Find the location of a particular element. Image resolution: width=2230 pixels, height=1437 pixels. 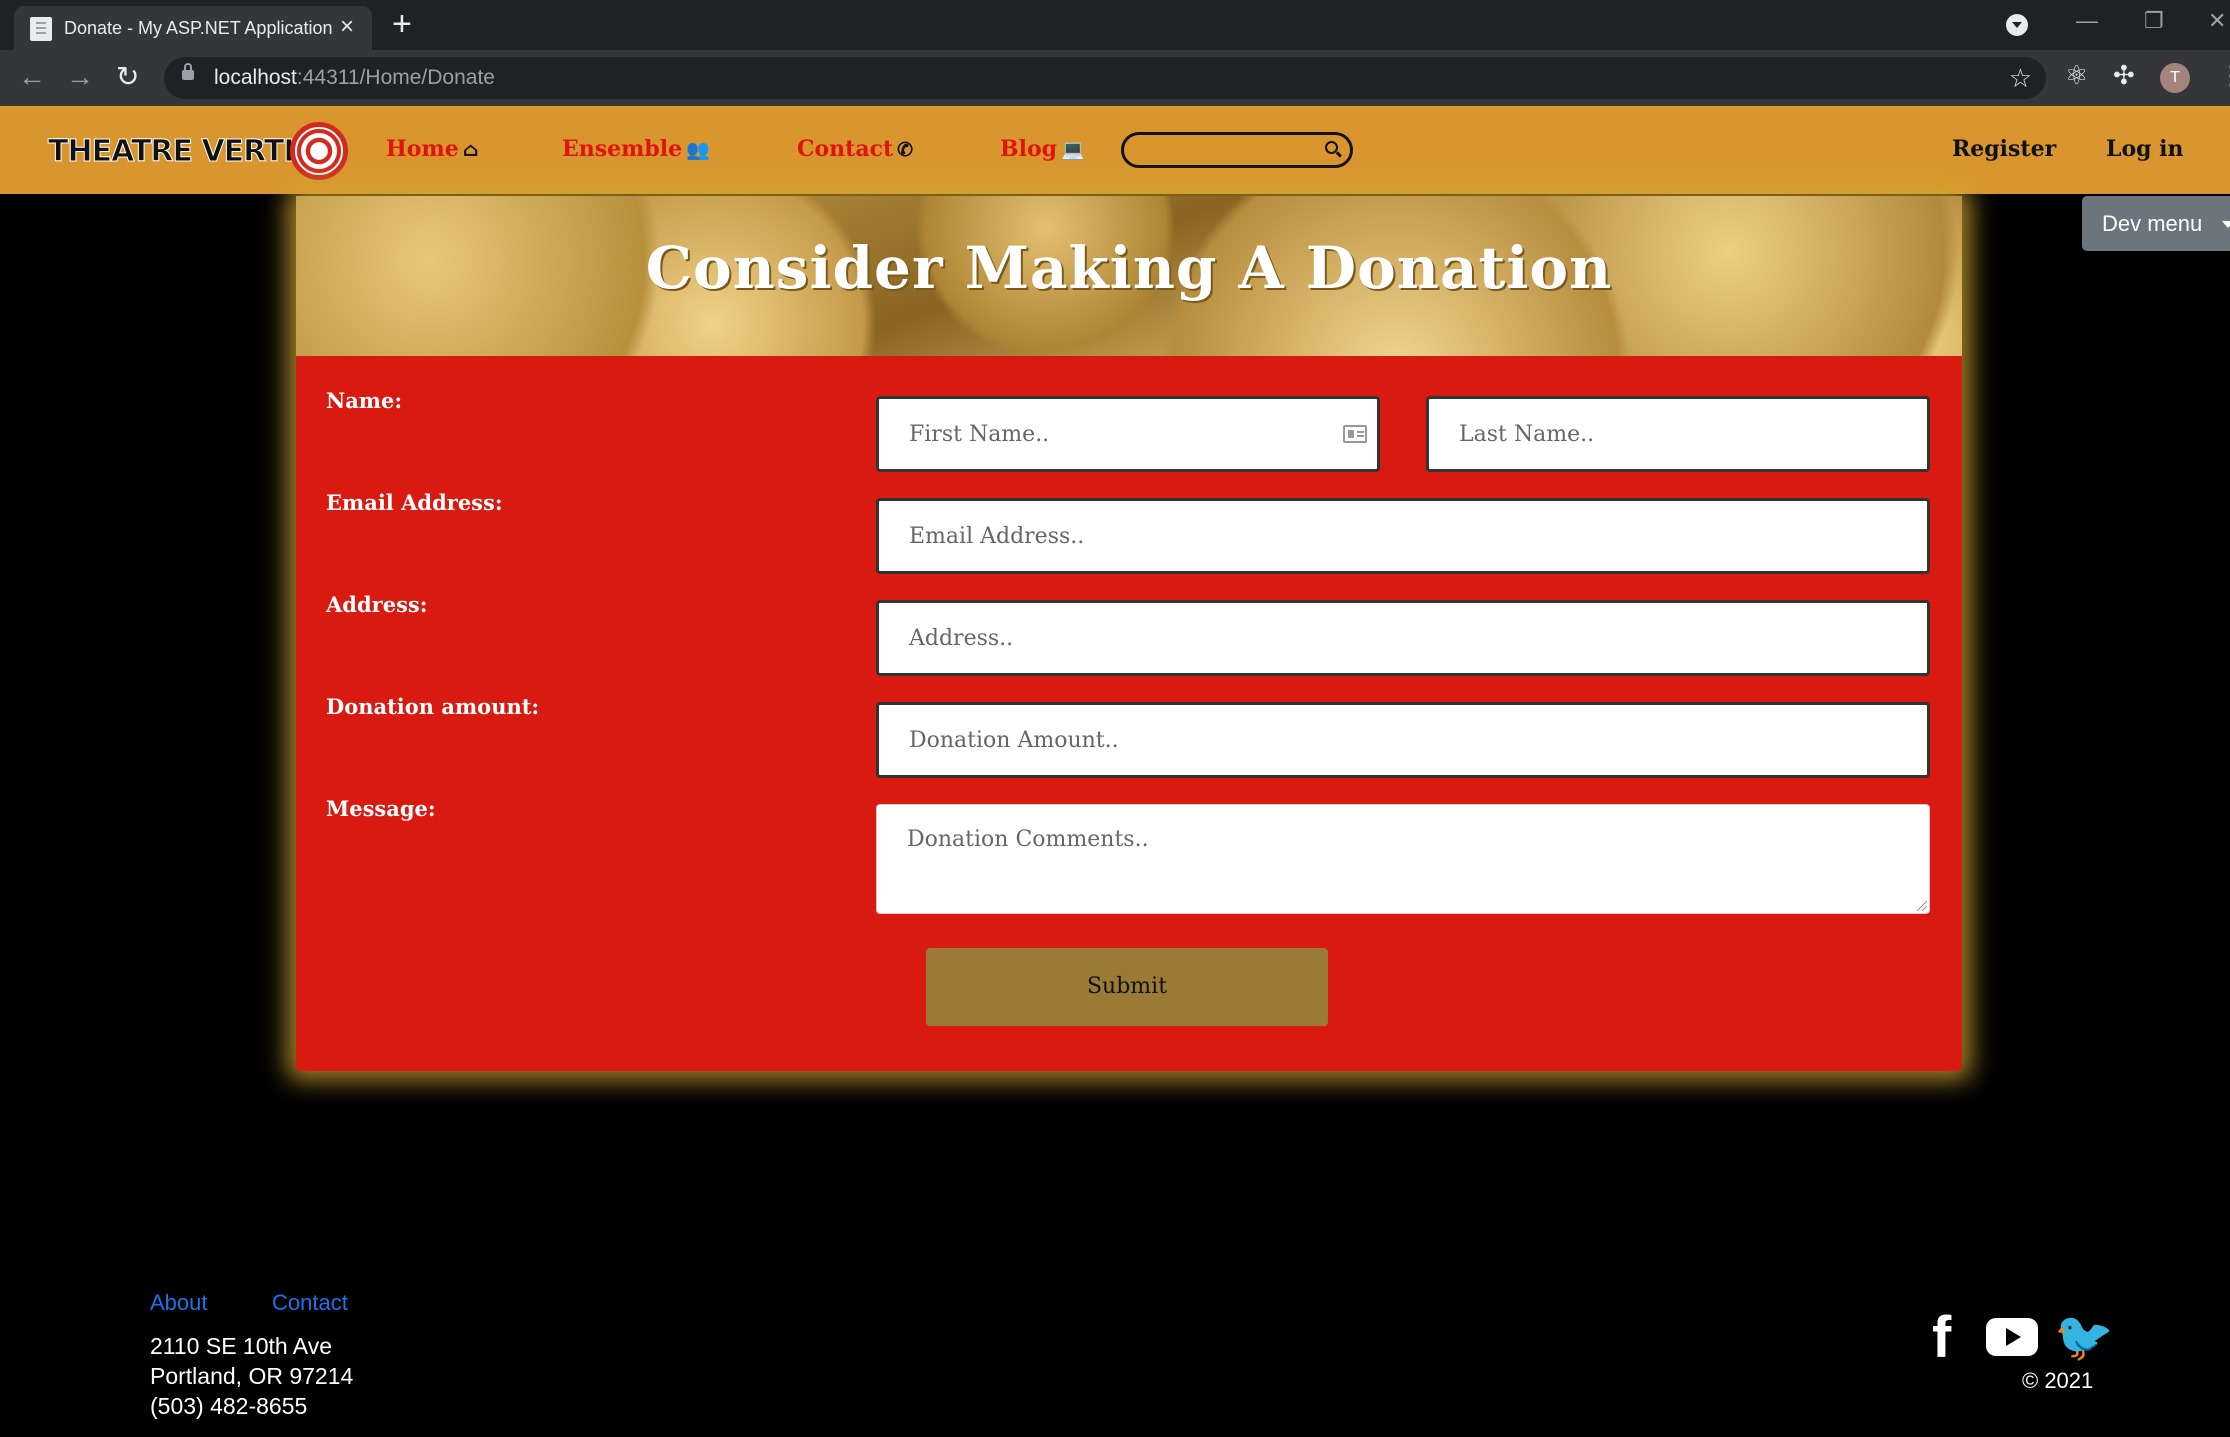

first-name-input: First Name.. is located at coordinates (1128, 434).